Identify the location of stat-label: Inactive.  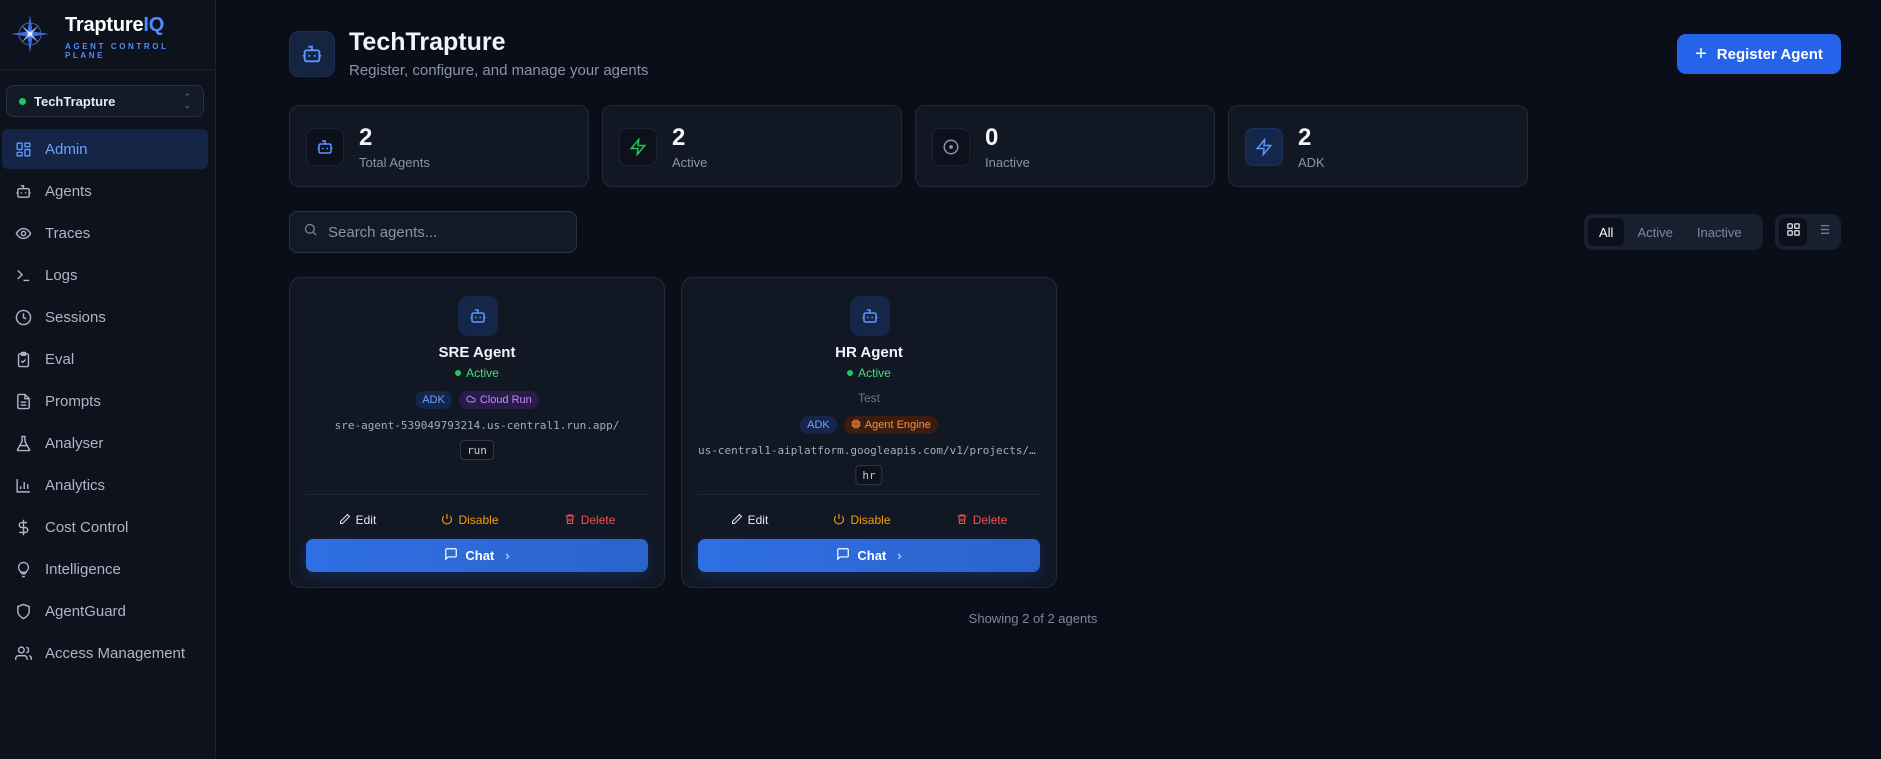
(1007, 162).